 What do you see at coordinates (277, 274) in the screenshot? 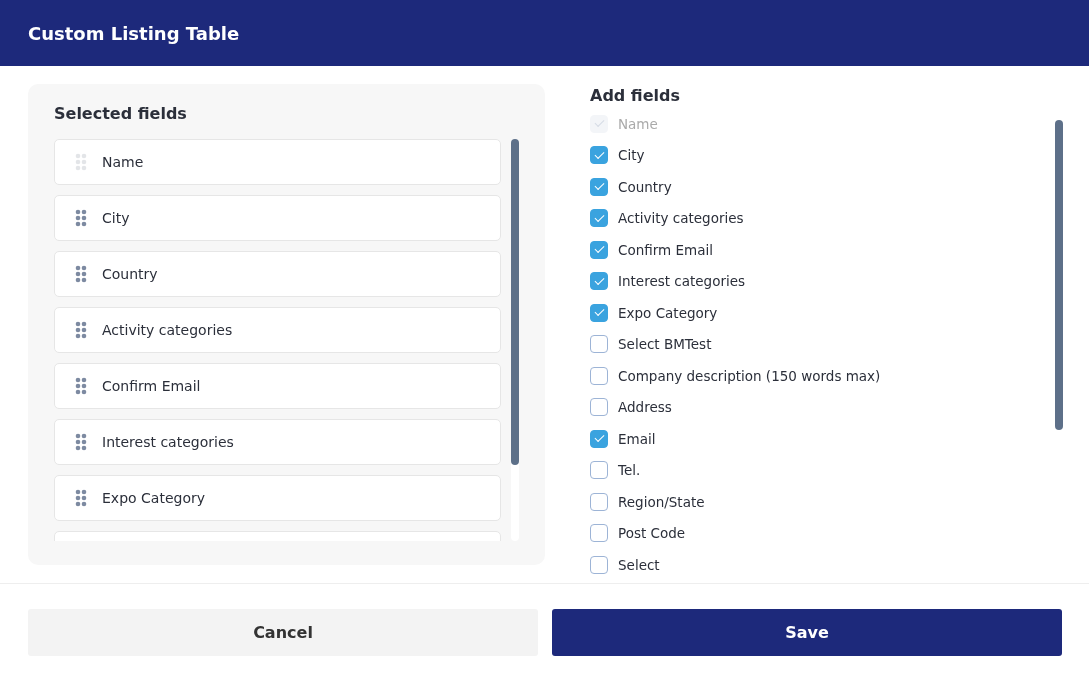
I see `field-card: Country` at bounding box center [277, 274].